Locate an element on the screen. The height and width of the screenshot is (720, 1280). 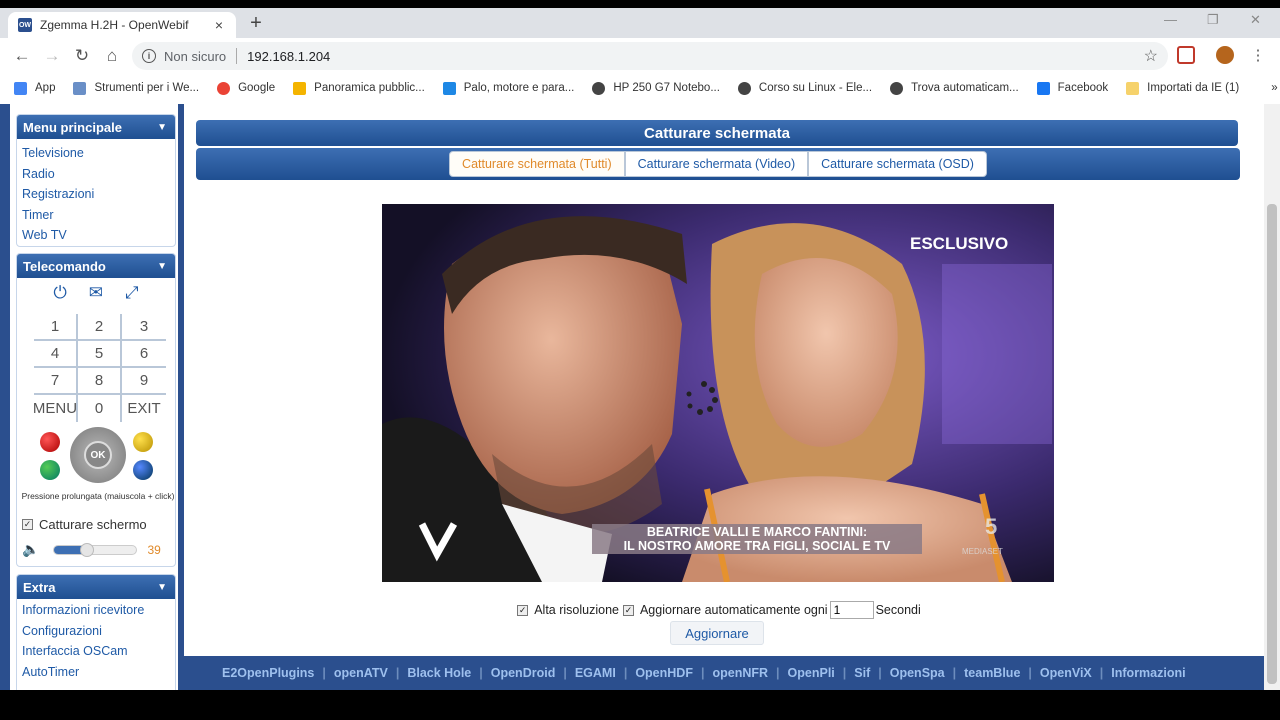
interval-input is located at coordinates (851, 610).